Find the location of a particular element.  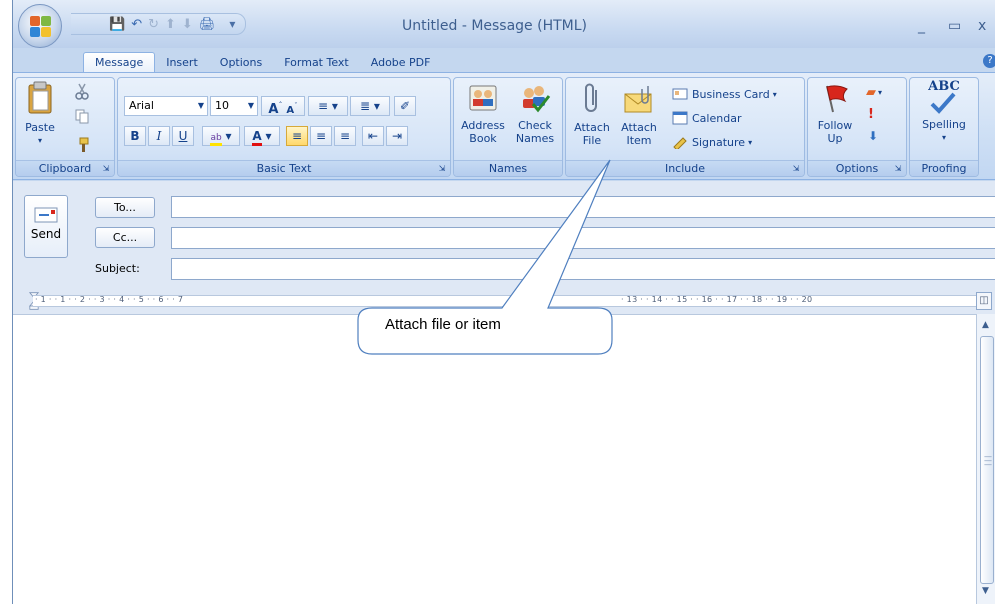

tab-format-text: Format Text is located at coordinates (316, 63).